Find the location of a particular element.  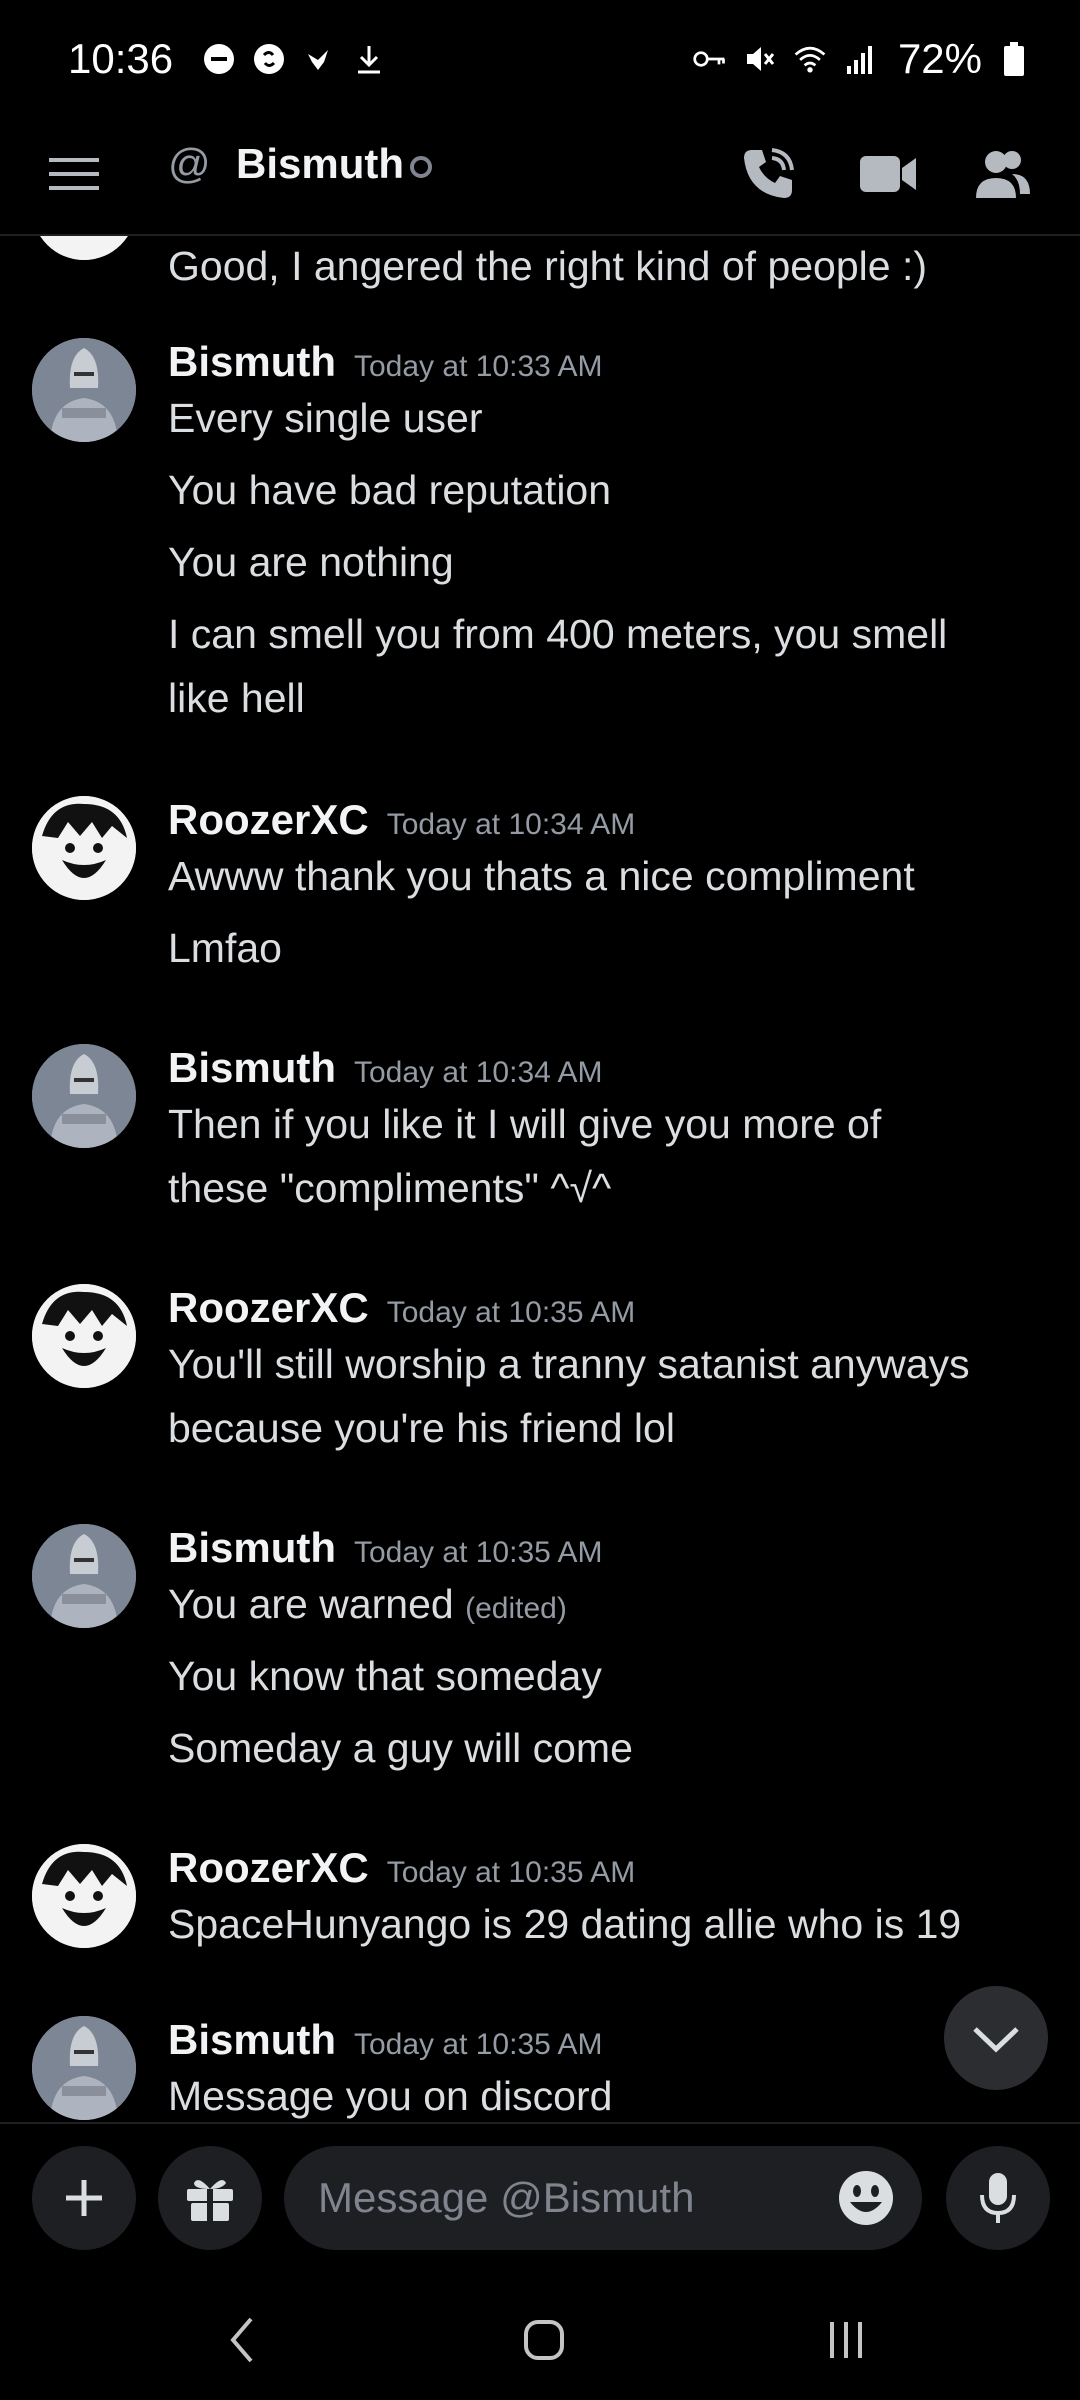

message-text: Lmfao is located at coordinates (225, 948).